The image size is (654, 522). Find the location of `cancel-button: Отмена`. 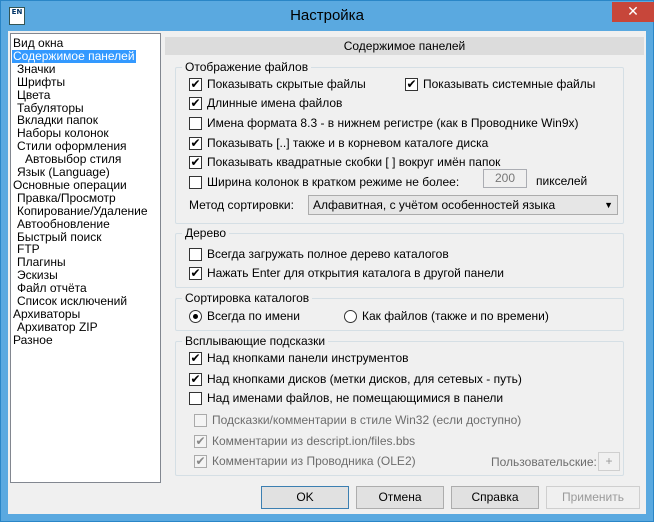

cancel-button: Отмена is located at coordinates (400, 497).